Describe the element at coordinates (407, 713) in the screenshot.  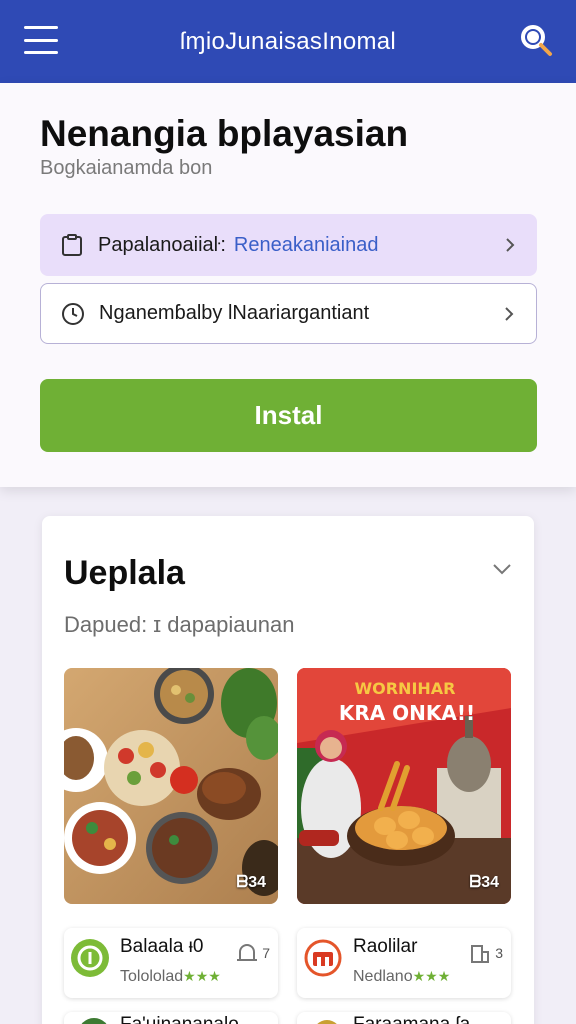
I see `promo-headline-2: KRA ONKA!!` at that location.